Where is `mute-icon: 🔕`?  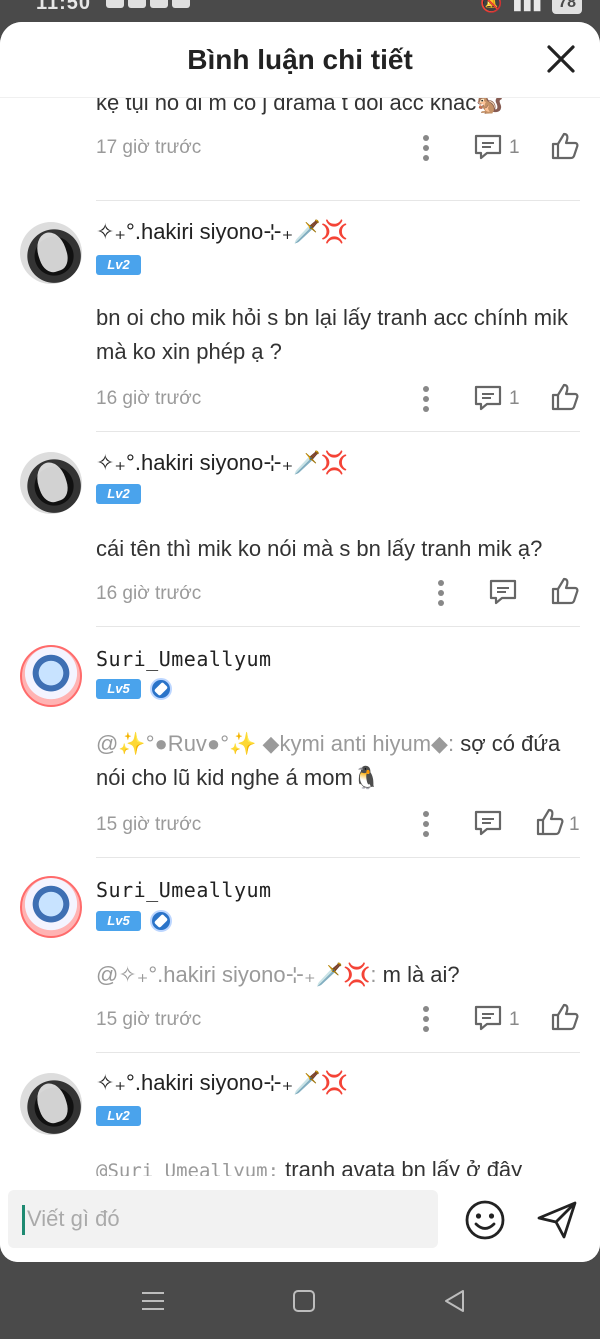 mute-icon: 🔕 is located at coordinates (491, 6).